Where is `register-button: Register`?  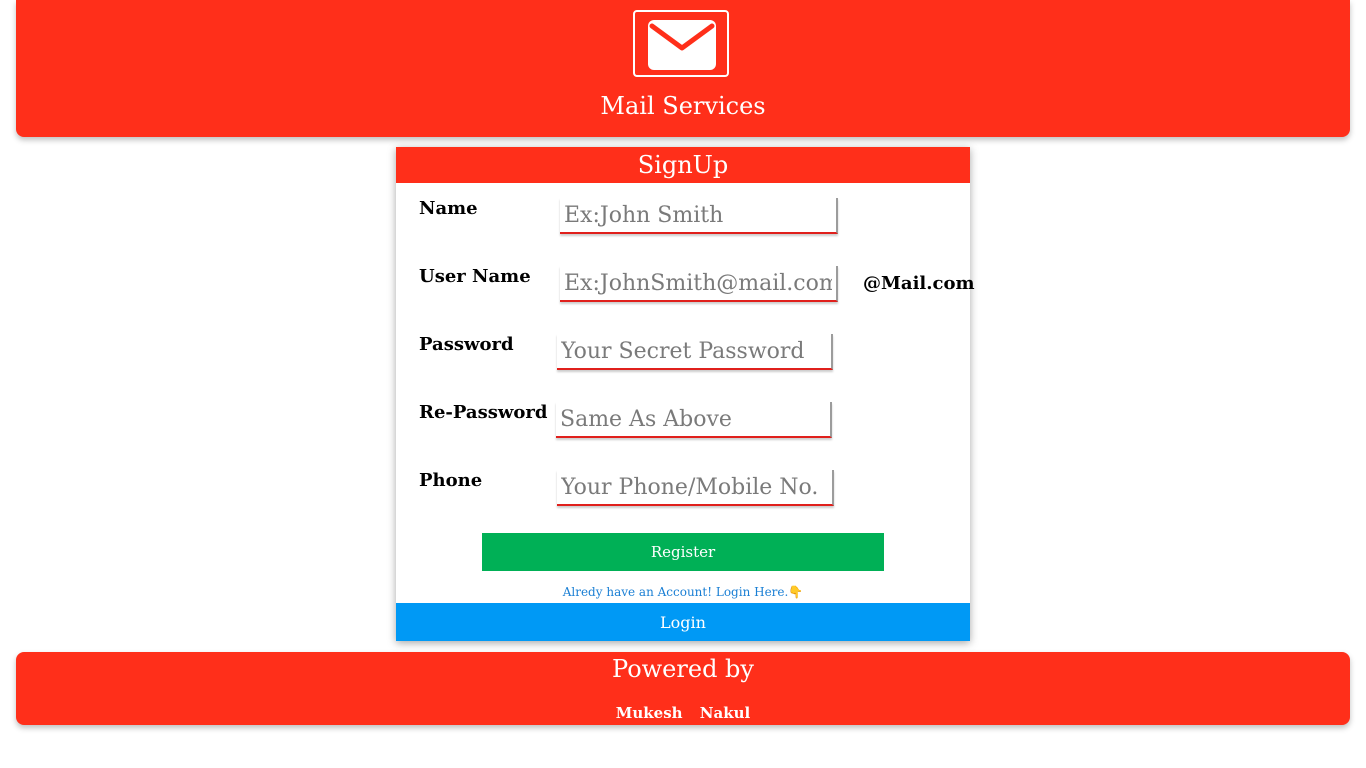 register-button: Register is located at coordinates (683, 552).